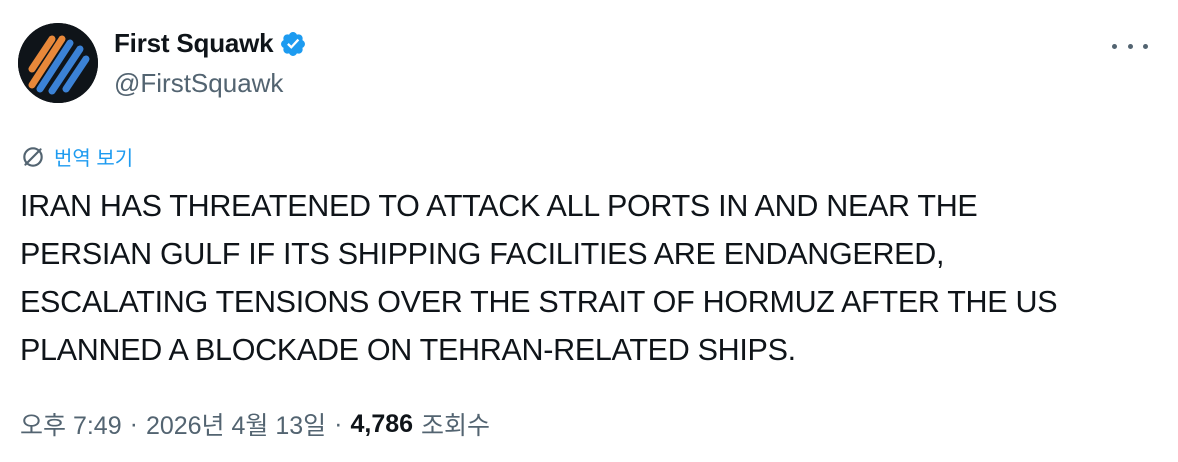 The image size is (1178, 462). Describe the element at coordinates (93, 156) in the screenshot. I see `translate-label: 번역 보기` at that location.